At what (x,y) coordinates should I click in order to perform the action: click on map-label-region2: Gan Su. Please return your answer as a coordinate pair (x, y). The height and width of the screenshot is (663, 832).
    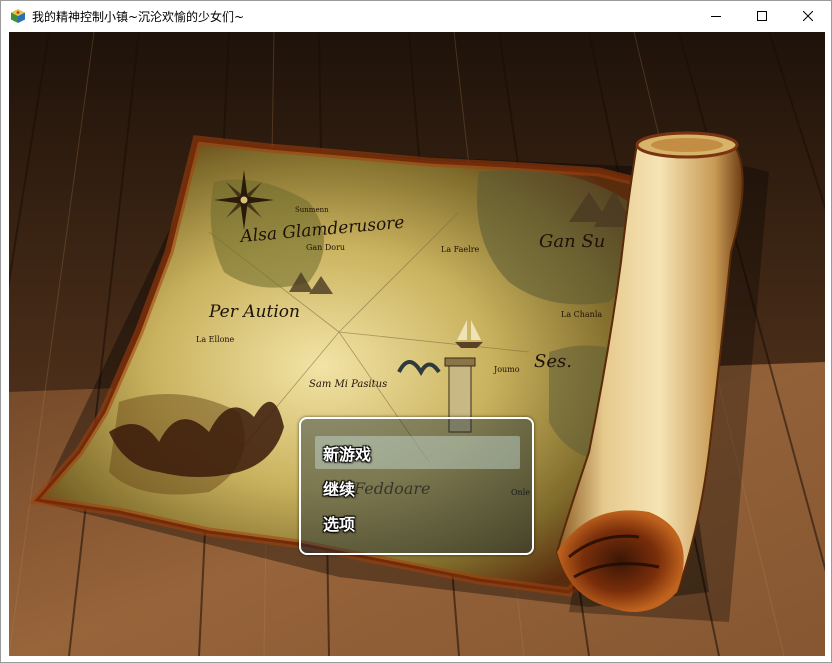
    Looking at the image, I should click on (572, 241).